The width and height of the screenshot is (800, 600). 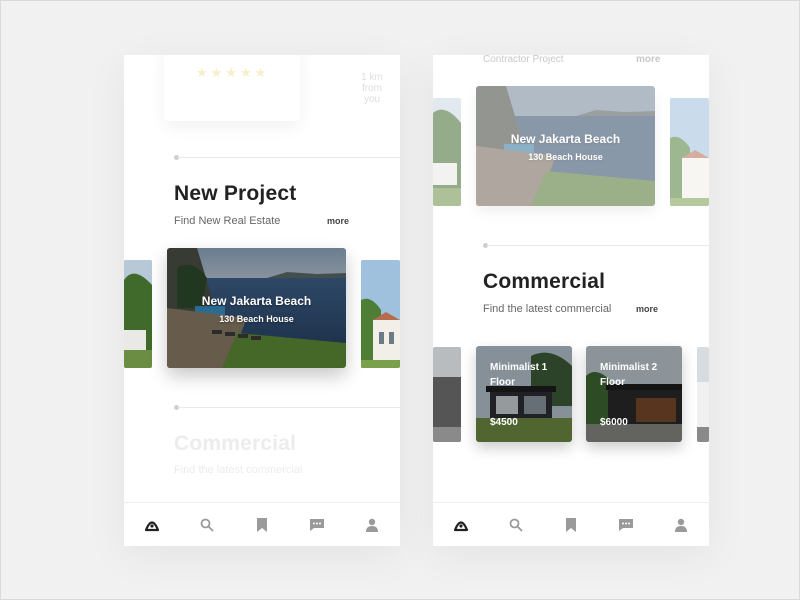 What do you see at coordinates (524, 394) in the screenshot?
I see `commercial-card: Minimalist 1 Floor $4500` at bounding box center [524, 394].